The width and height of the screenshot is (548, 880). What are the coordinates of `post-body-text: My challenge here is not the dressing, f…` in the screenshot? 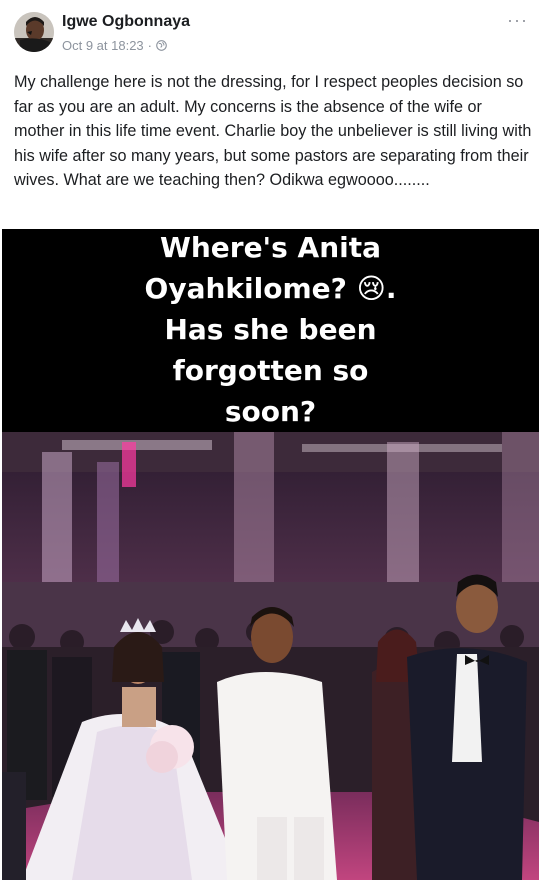 It's located at (273, 131).